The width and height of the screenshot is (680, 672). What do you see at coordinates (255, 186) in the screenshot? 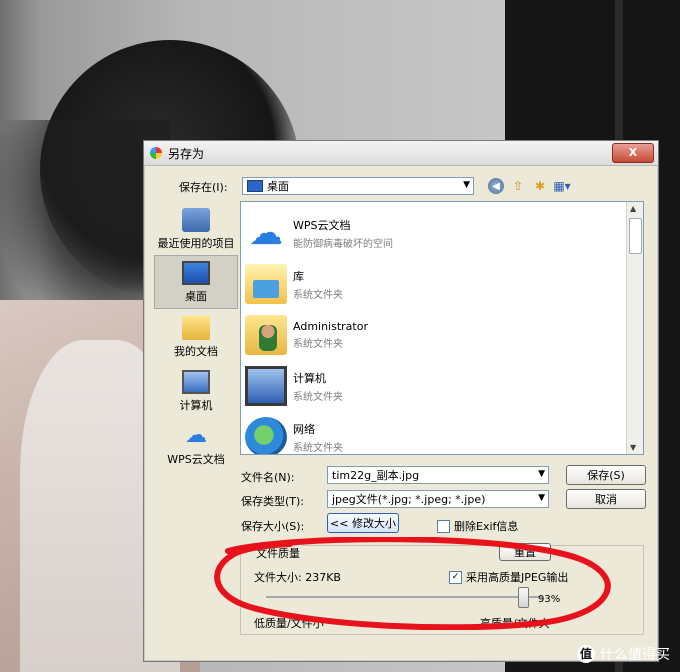
I see `desktop-small-icon` at bounding box center [255, 186].